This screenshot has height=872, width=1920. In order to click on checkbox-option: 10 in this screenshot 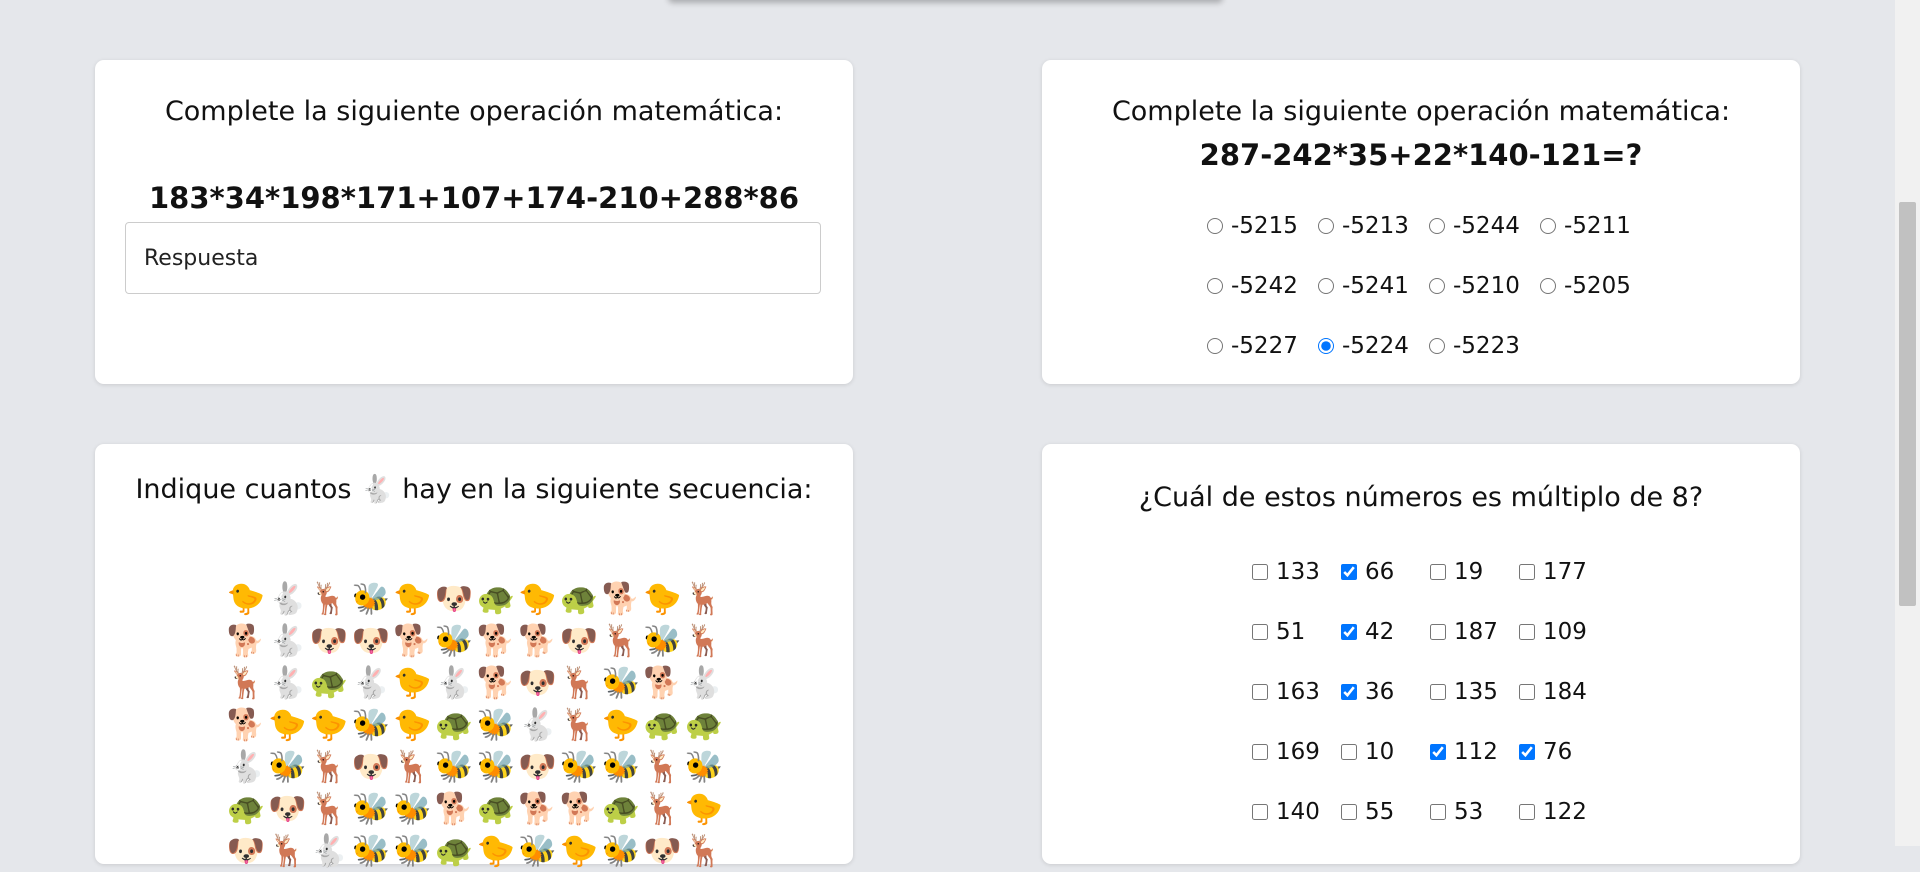, I will do `click(1385, 752)`.